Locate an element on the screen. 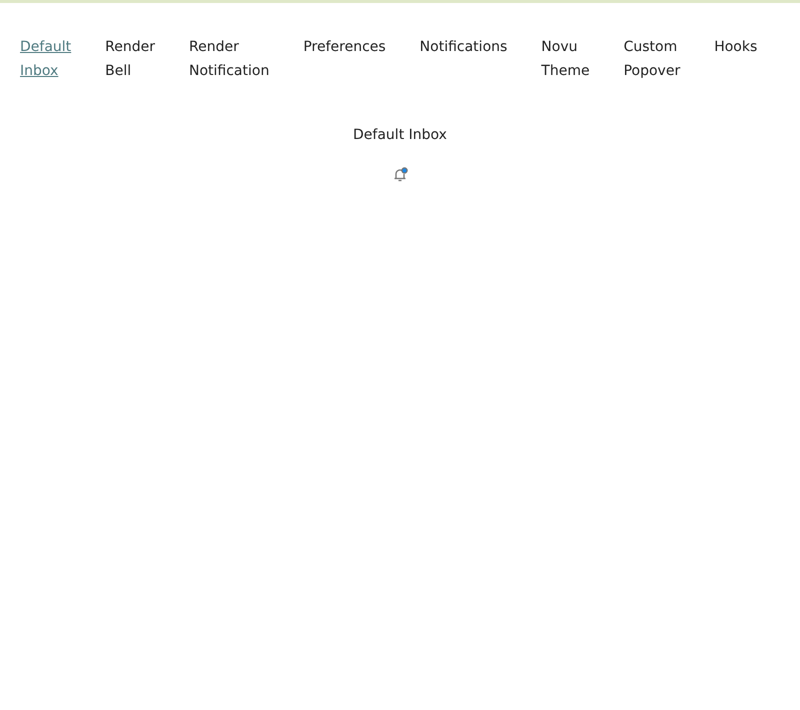 The width and height of the screenshot is (800, 710). nav-tab: Default Inbox is located at coordinates (46, 59).